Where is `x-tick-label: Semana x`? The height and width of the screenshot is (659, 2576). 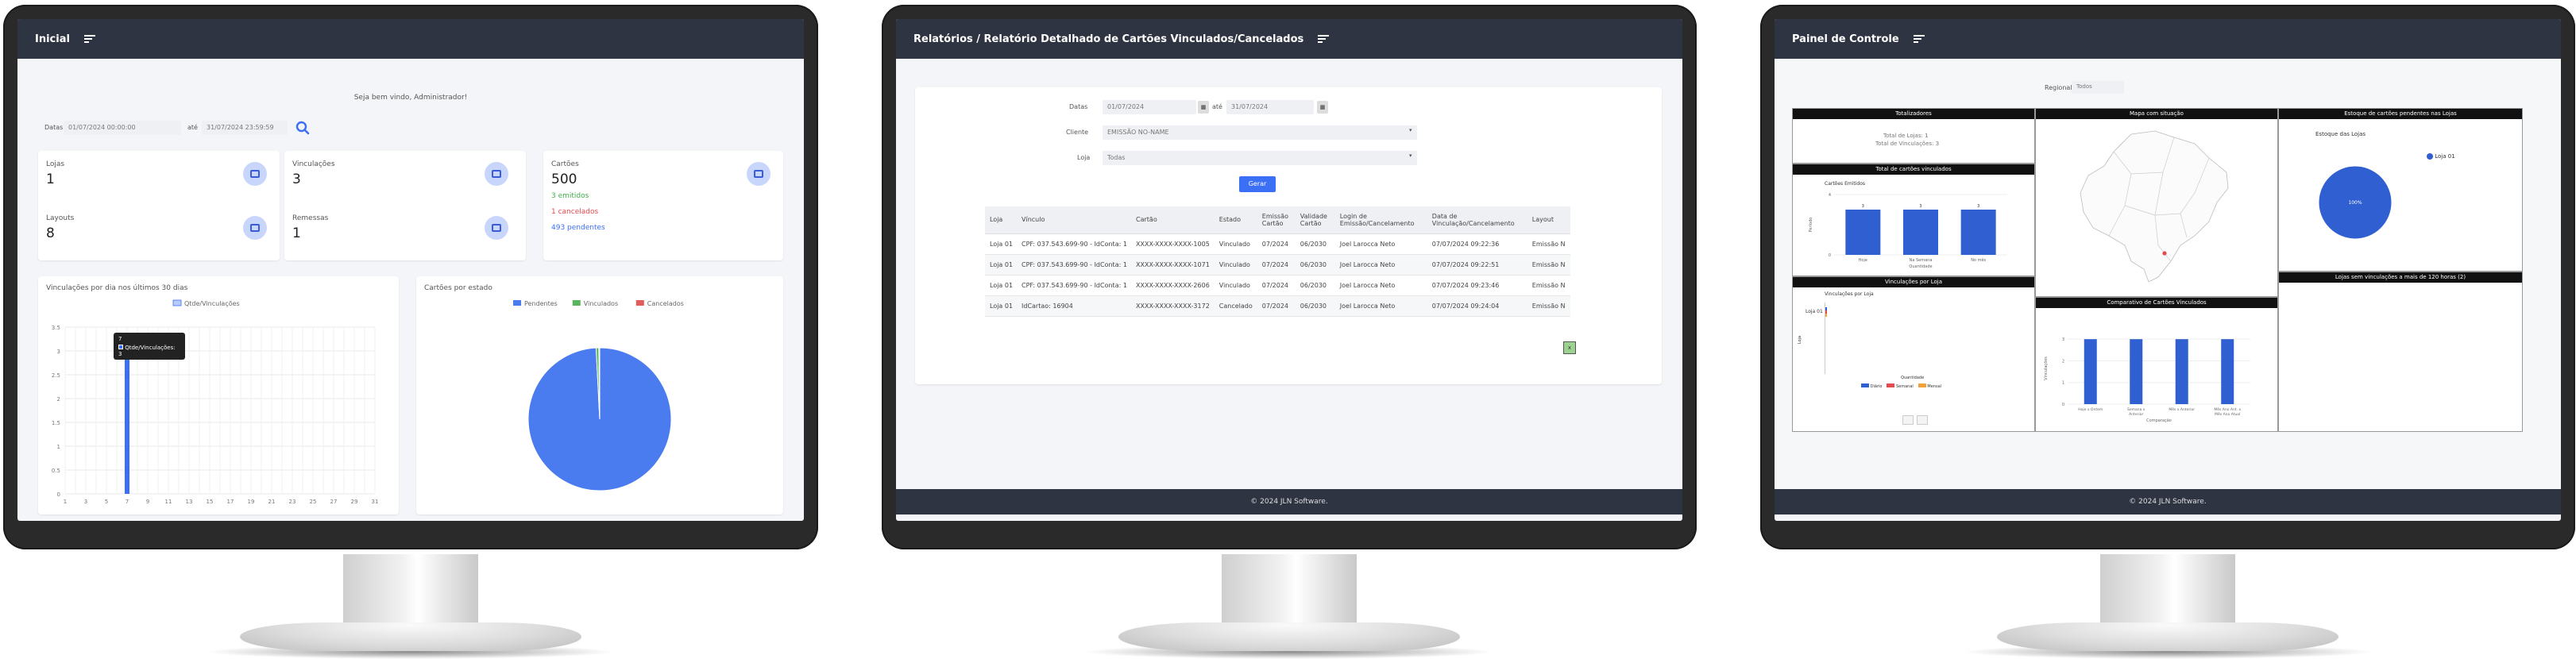 x-tick-label: Semana x is located at coordinates (2136, 409).